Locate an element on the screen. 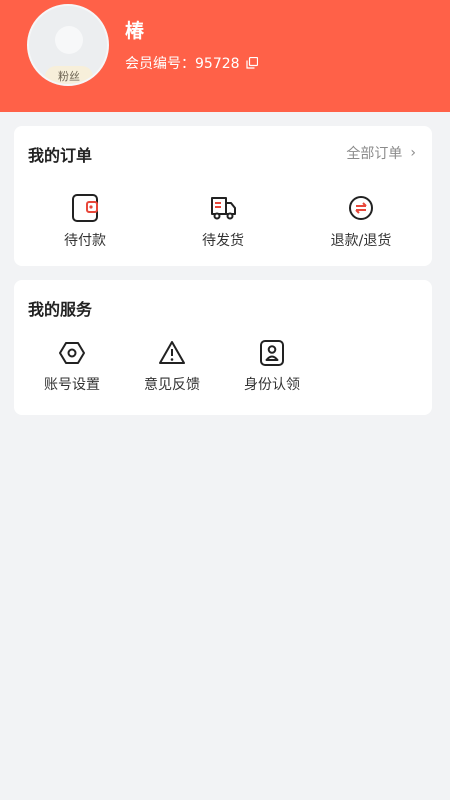 The image size is (450, 800). refund-icon is located at coordinates (361, 208).